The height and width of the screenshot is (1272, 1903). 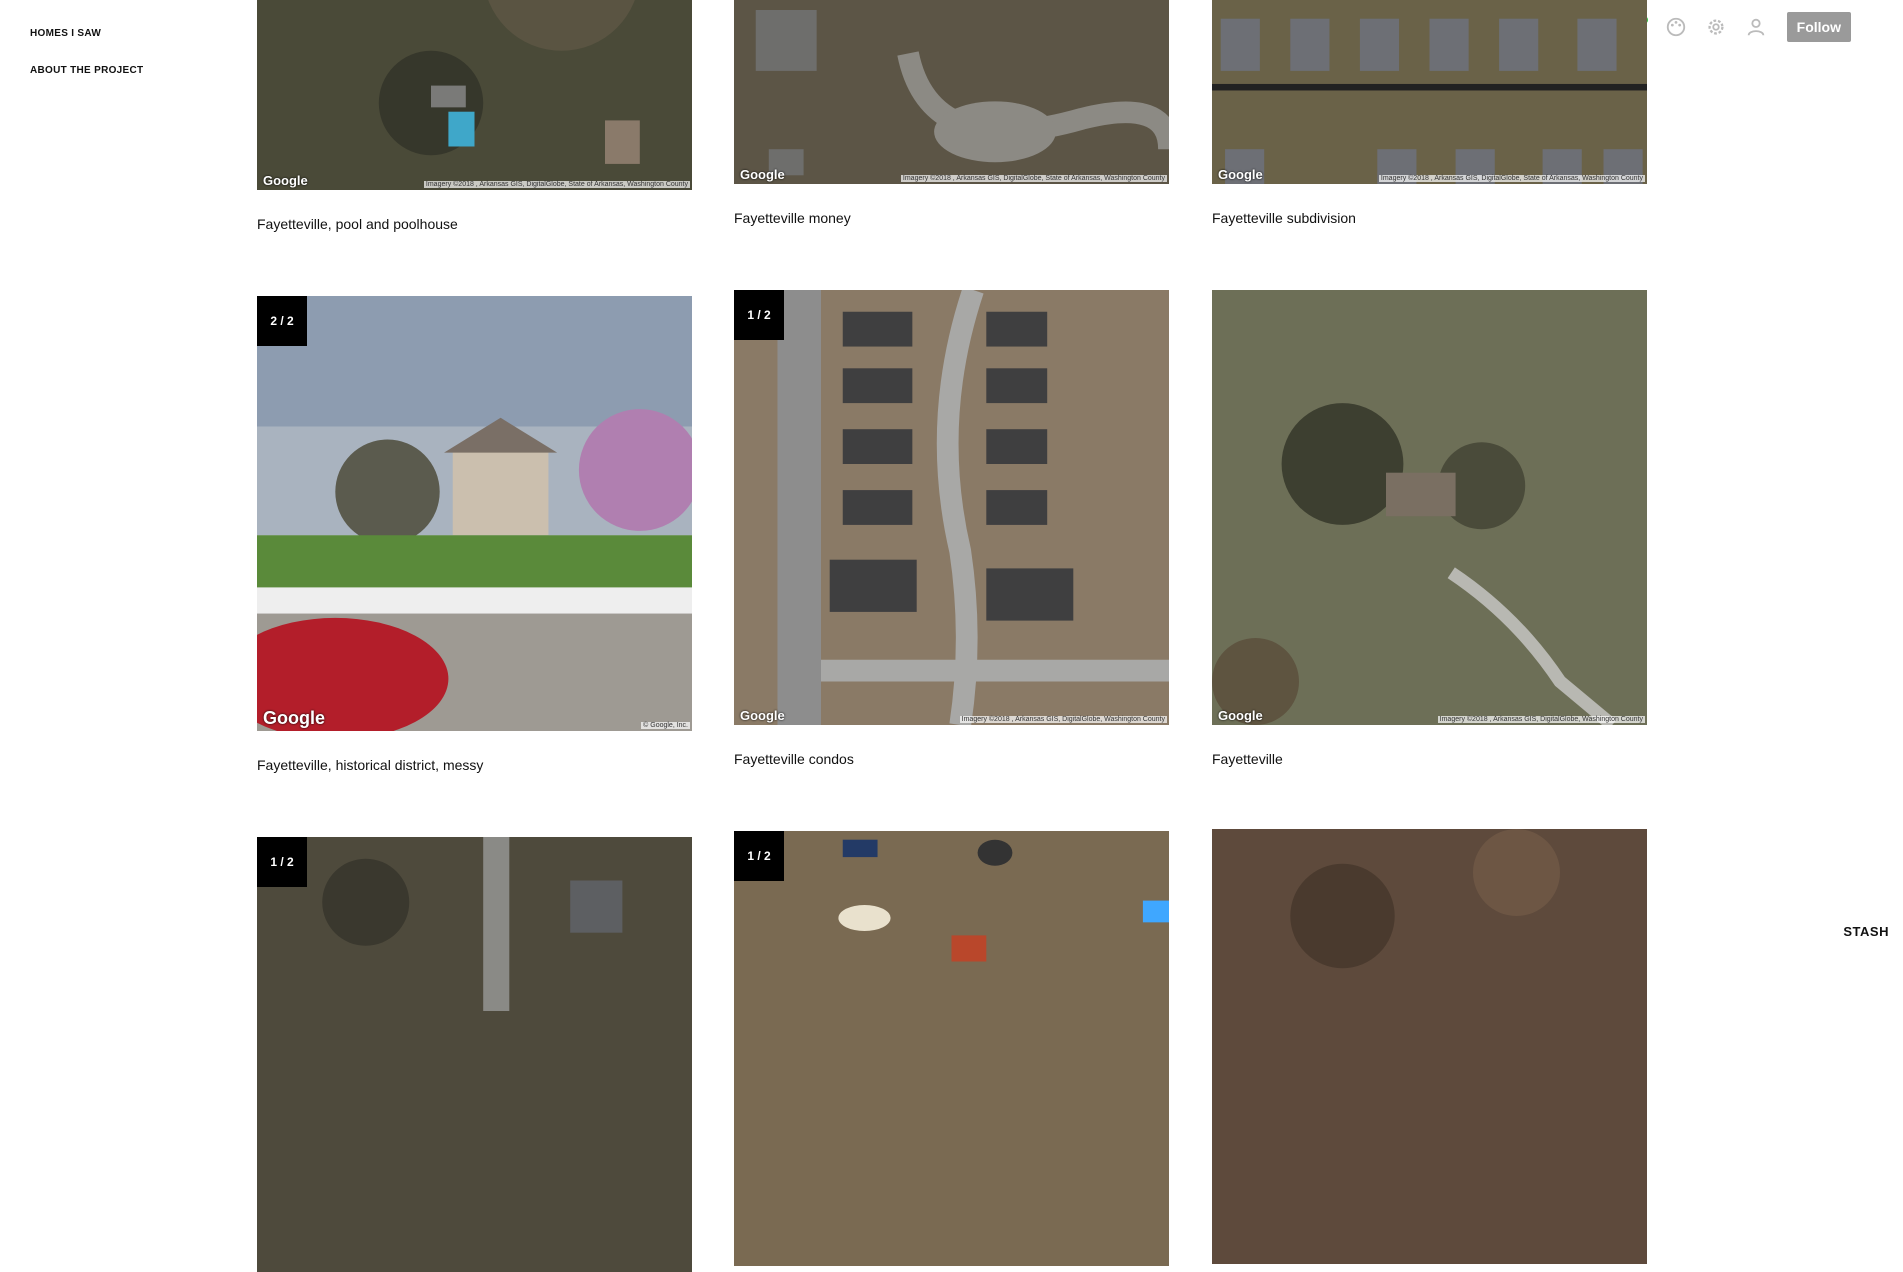 I want to click on post-caption: Fayetteville condos, so click(x=794, y=759).